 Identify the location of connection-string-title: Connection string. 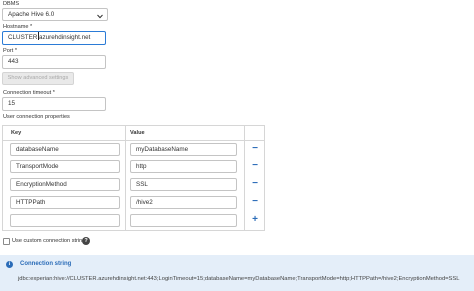
(46, 264).